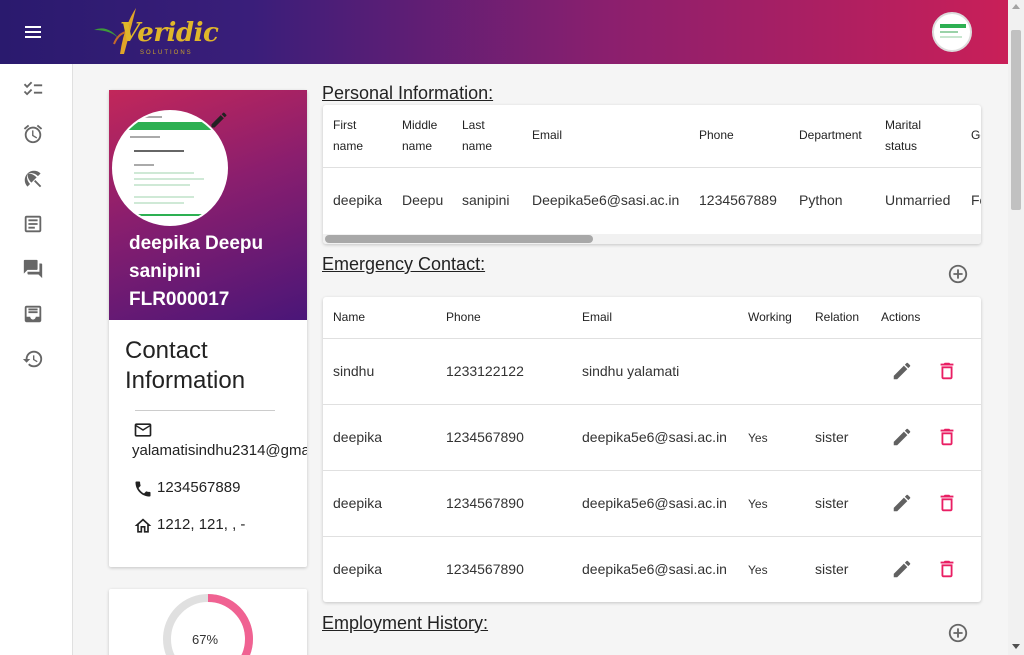  I want to click on emergency-contact-heading: Emergency Contact:, so click(404, 264).